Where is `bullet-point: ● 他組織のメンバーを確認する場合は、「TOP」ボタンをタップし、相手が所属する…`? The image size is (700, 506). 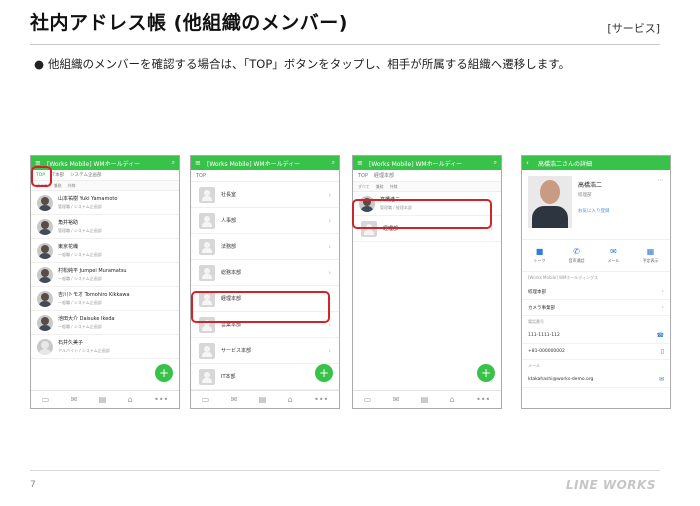
bullet-point: ● 他組織のメンバーを確認する場合は、「TOP」ボタンをタップし、相手が所属する… is located at coordinates (329, 64).